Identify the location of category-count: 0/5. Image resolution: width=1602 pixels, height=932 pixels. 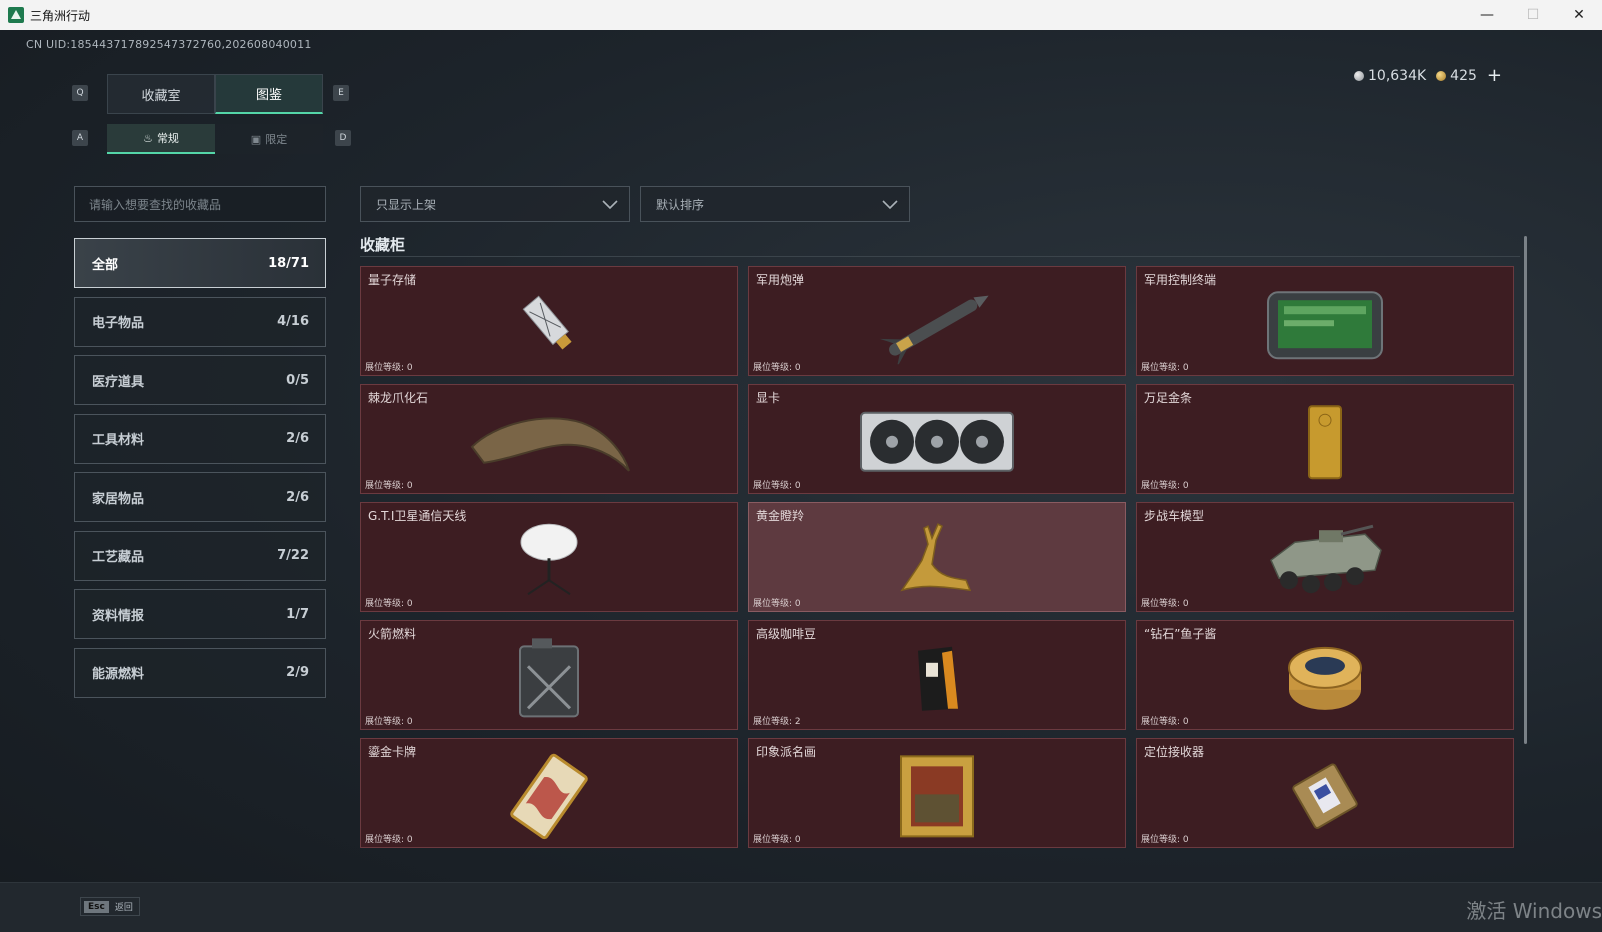
(297, 380).